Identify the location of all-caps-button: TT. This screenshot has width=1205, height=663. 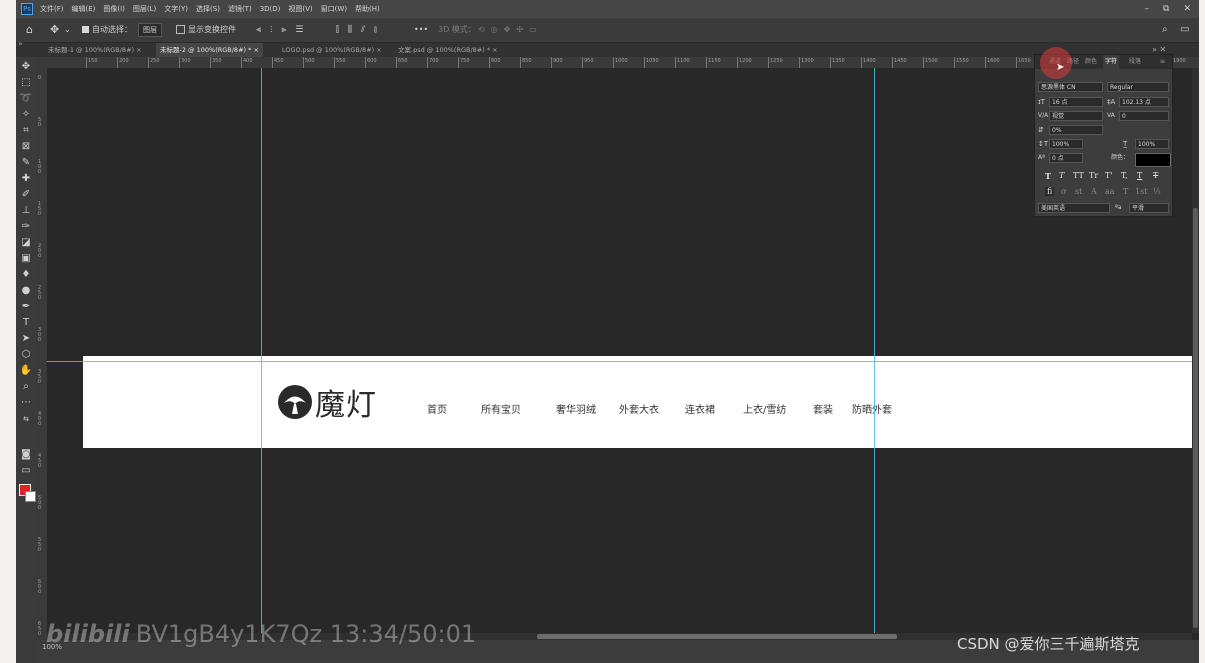
(1078, 175).